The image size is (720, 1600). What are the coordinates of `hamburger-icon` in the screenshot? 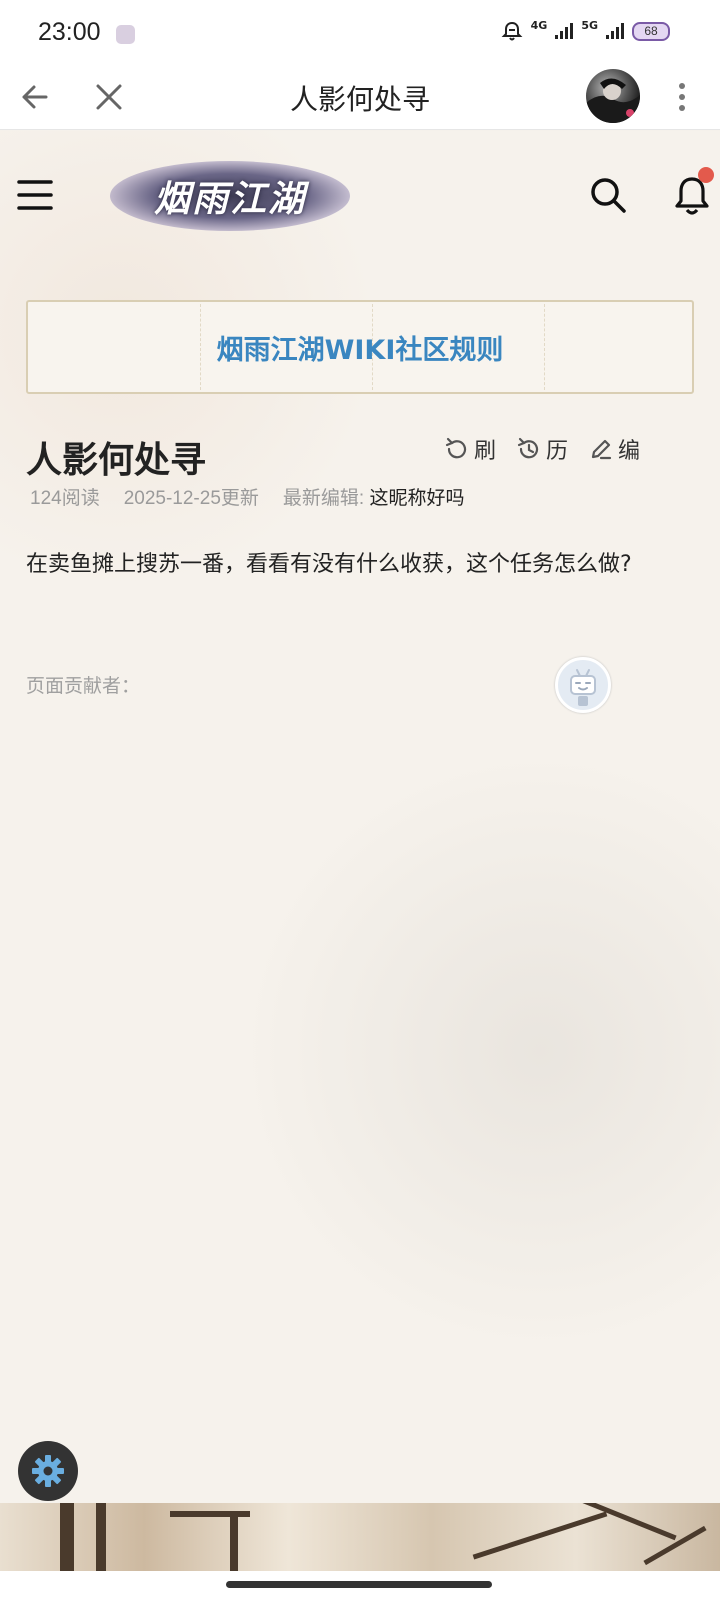 It's located at (35, 195).